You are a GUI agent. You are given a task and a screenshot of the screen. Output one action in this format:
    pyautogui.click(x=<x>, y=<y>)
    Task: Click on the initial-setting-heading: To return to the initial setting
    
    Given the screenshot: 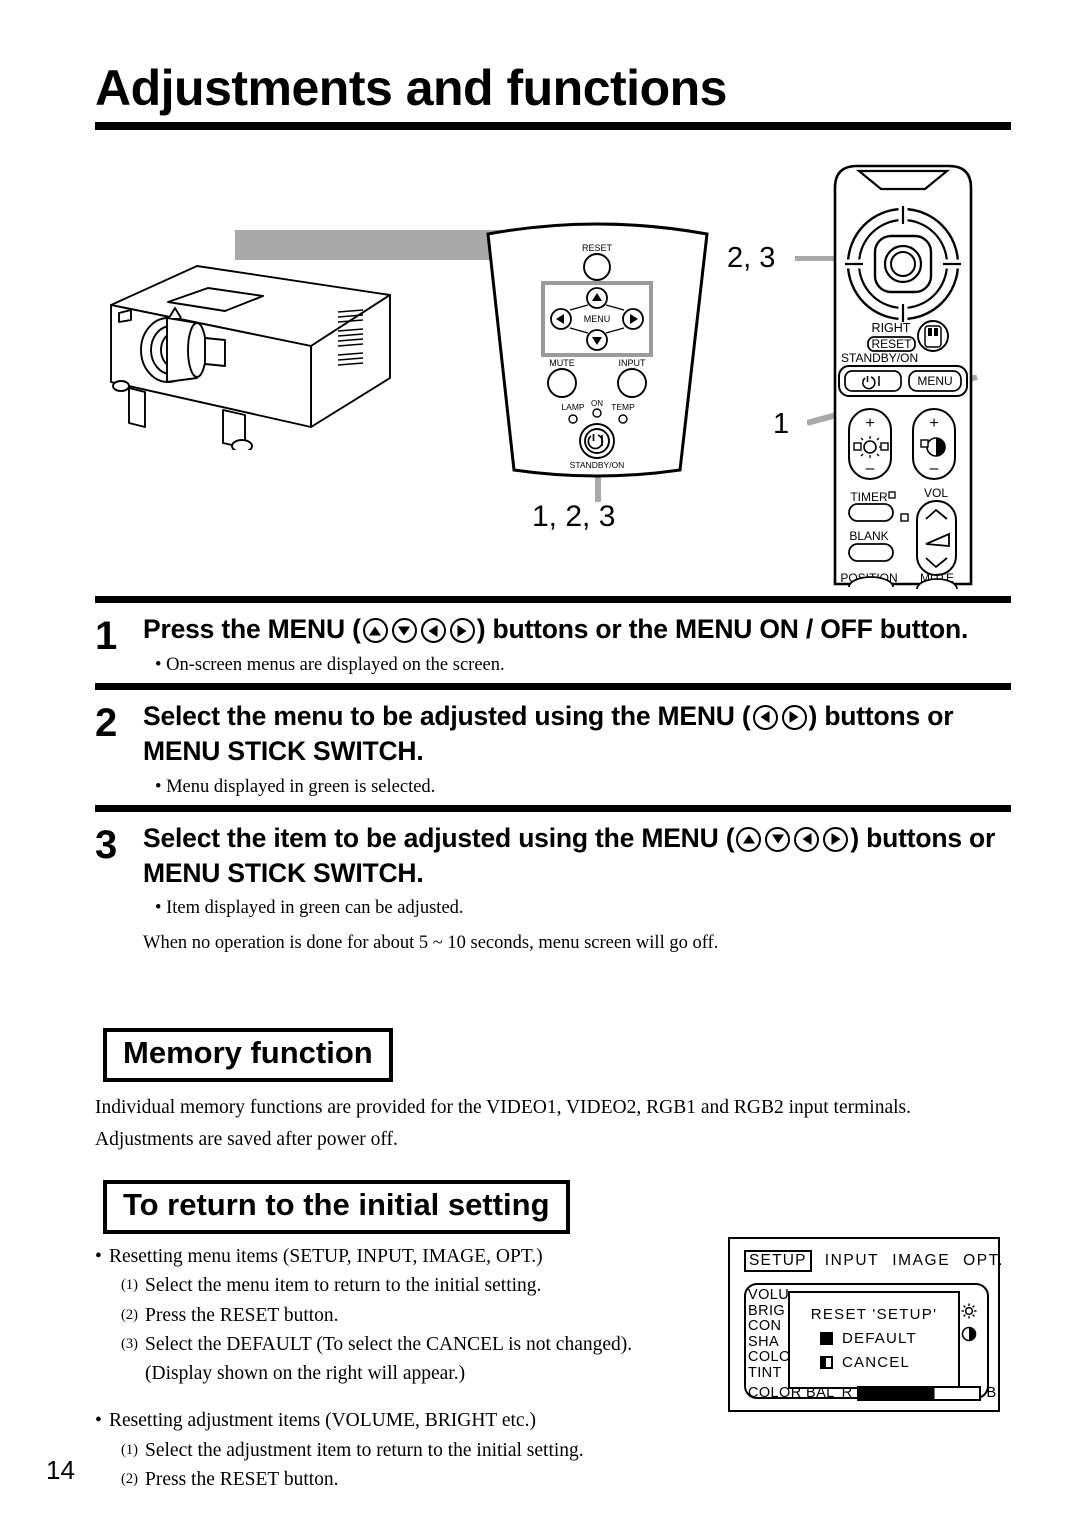 What is the action you would take?
    pyautogui.click(x=336, y=1207)
    